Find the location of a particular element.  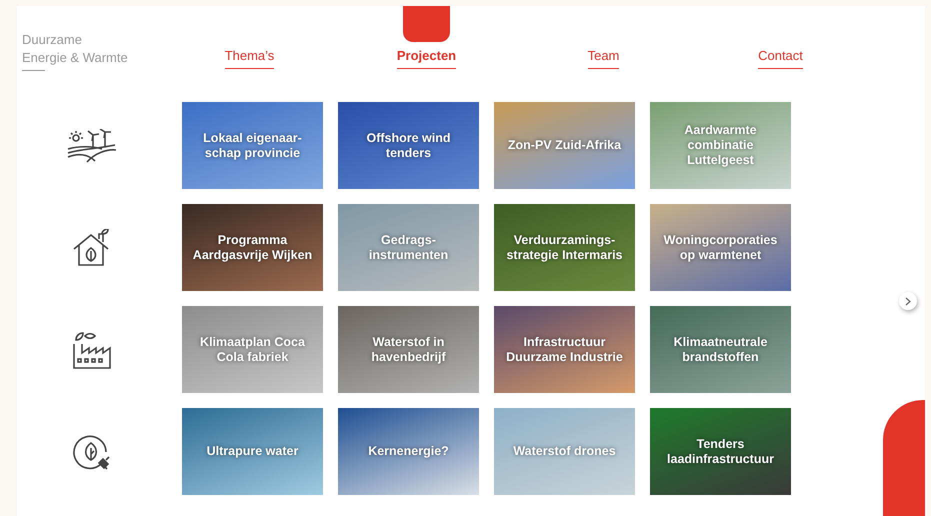

chevron-right-icon is located at coordinates (908, 301).